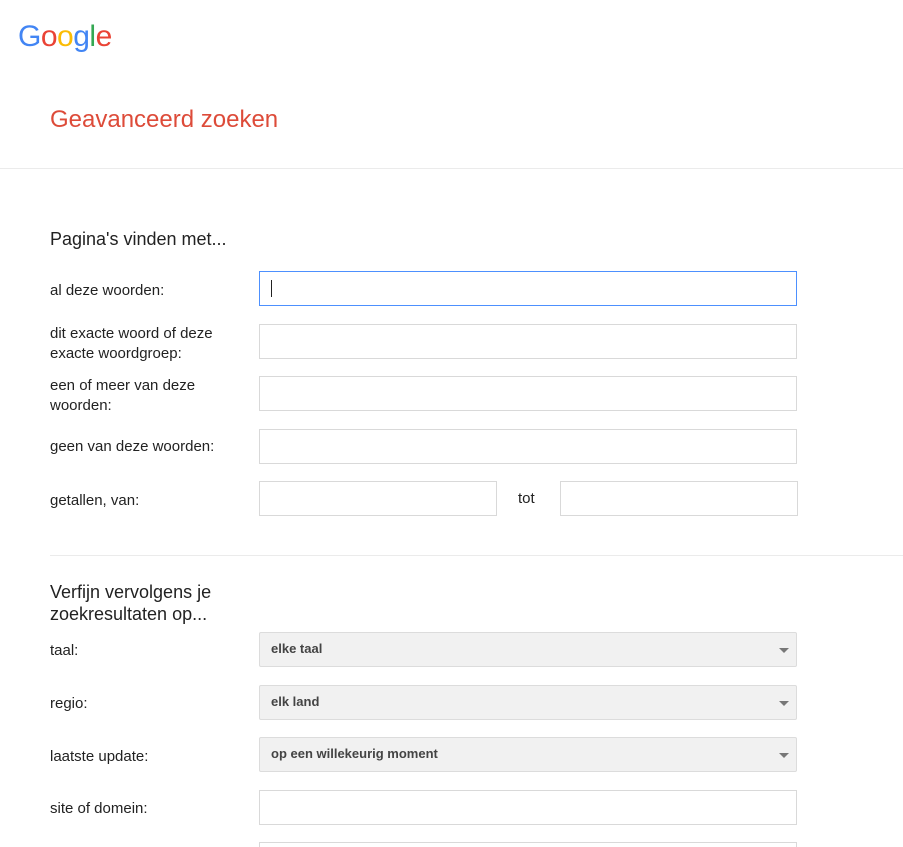 This screenshot has width=903, height=847. What do you see at coordinates (99, 756) in the screenshot?
I see `last-update-label: laatste update:` at bounding box center [99, 756].